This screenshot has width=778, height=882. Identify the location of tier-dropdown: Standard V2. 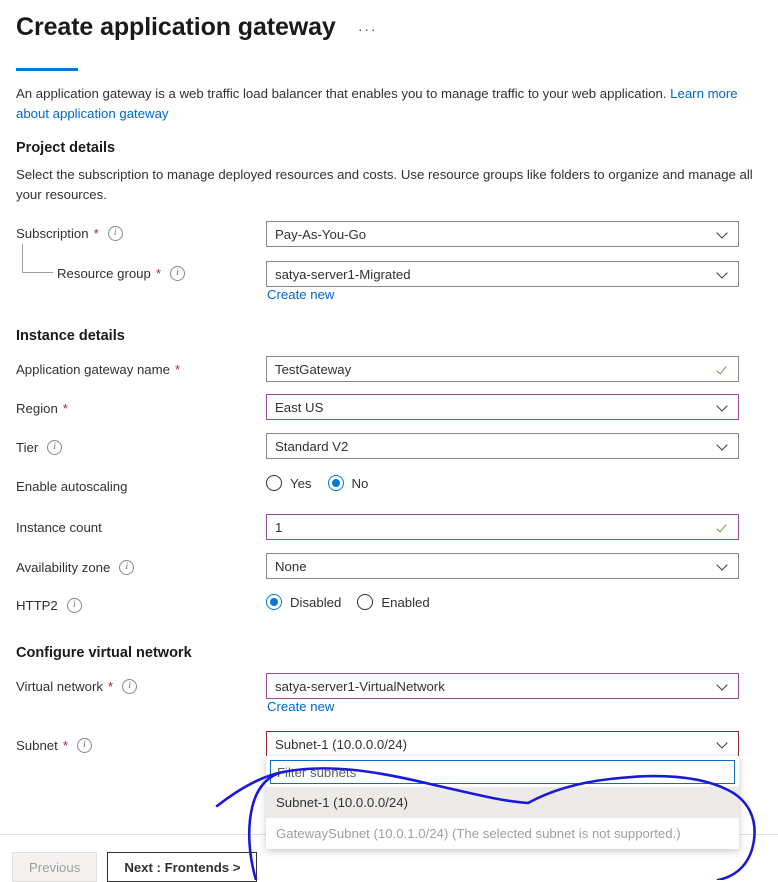
(502, 446).